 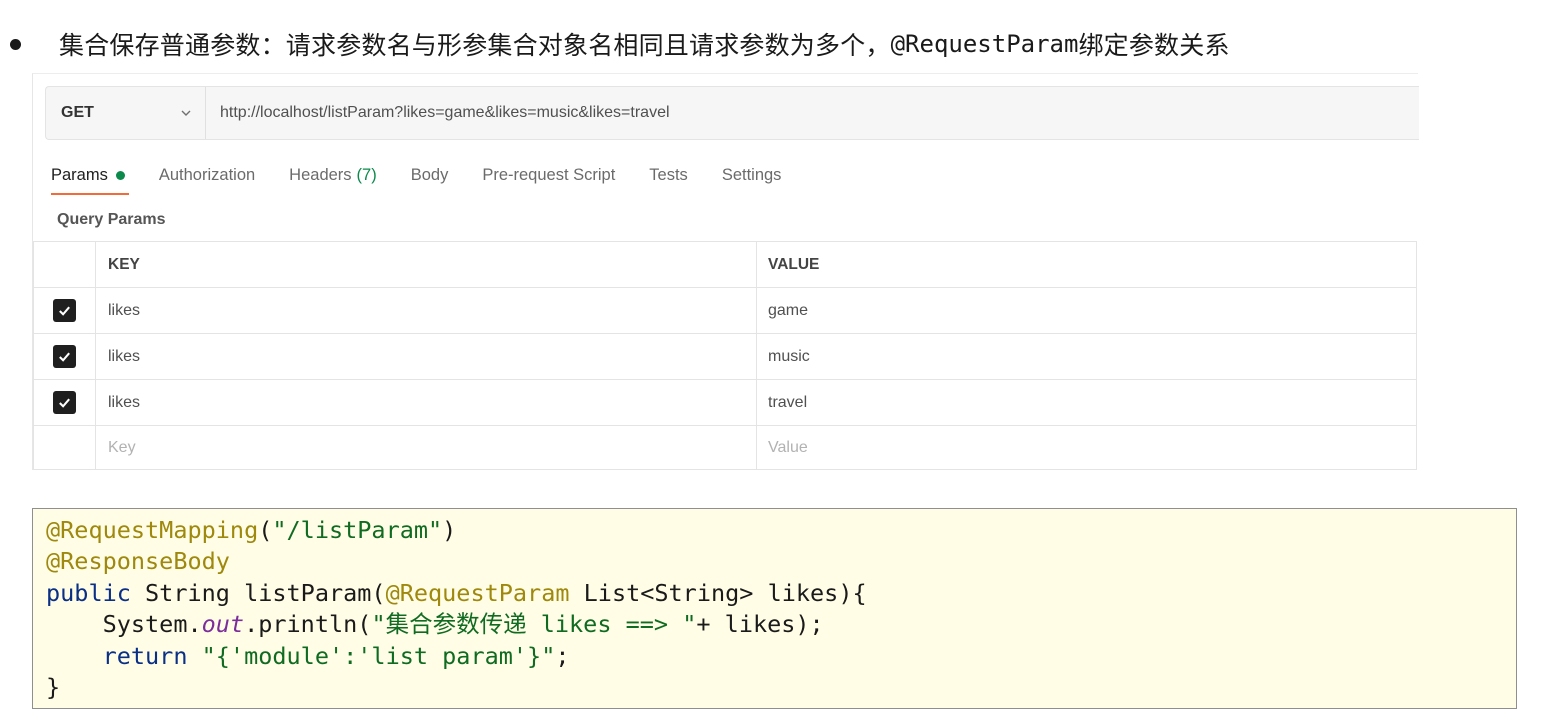 I want to click on tab-headers: Headers (7), so click(x=333, y=175).